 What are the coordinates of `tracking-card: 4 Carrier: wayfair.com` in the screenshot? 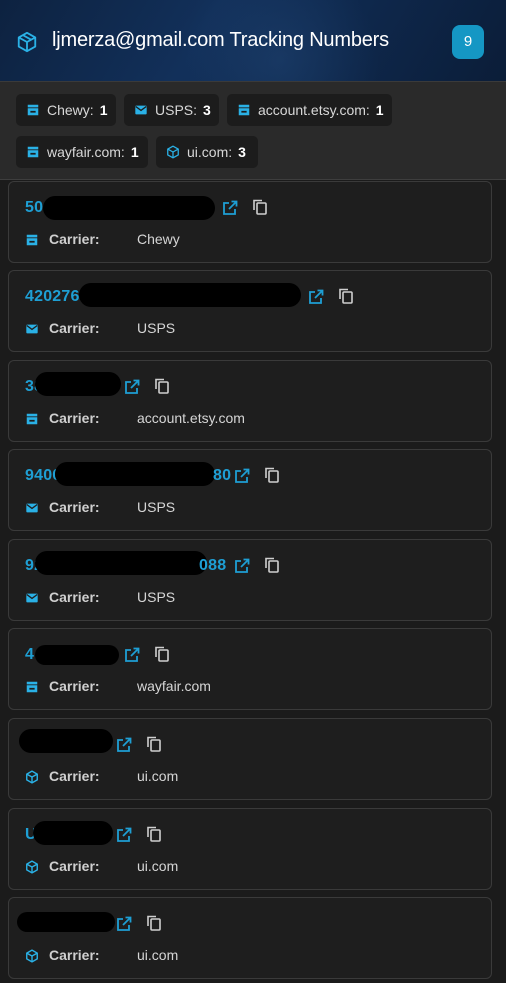 It's located at (250, 669).